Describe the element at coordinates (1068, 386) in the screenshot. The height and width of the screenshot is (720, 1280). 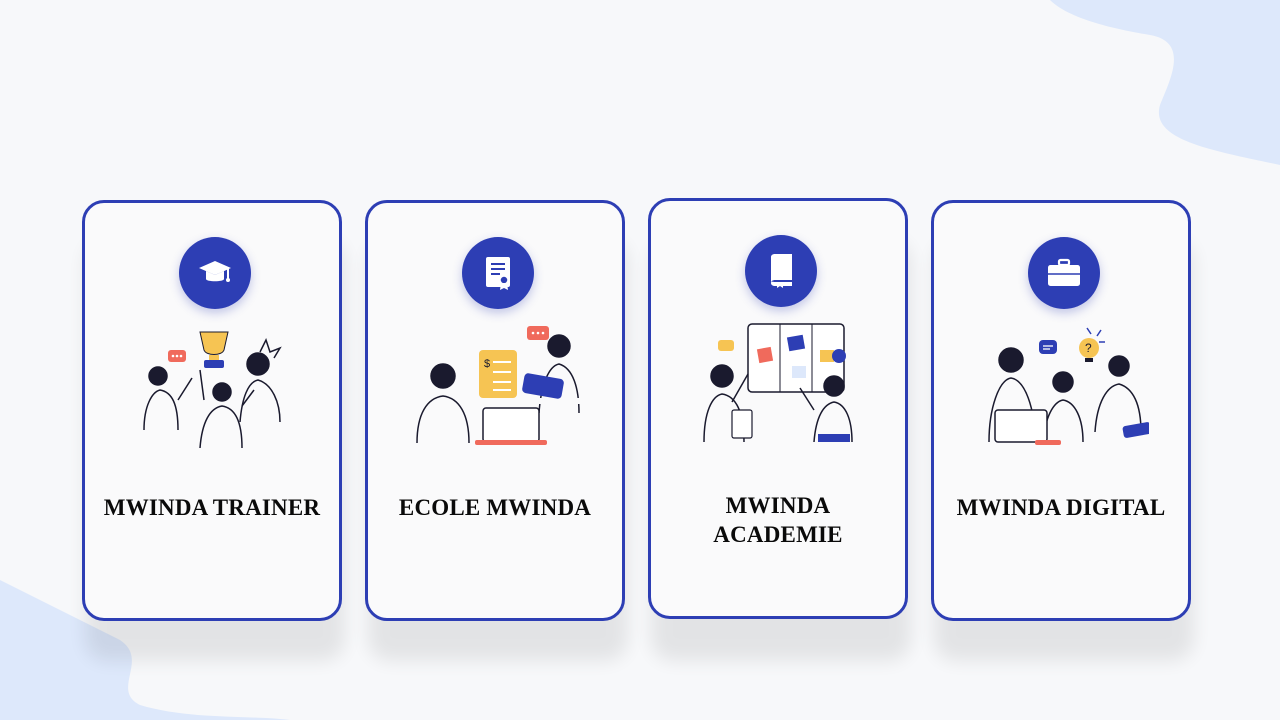
I see `illustration-team-laptop-idea: ?` at that location.